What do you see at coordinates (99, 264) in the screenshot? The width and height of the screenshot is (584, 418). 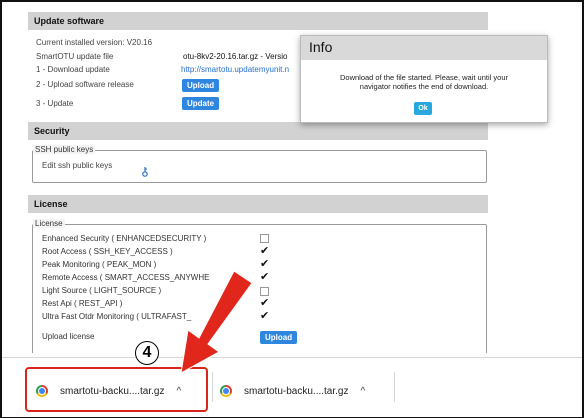 I see `license-item-peak-monitoring: Peak Monitoring ( PEAK_MON )` at bounding box center [99, 264].